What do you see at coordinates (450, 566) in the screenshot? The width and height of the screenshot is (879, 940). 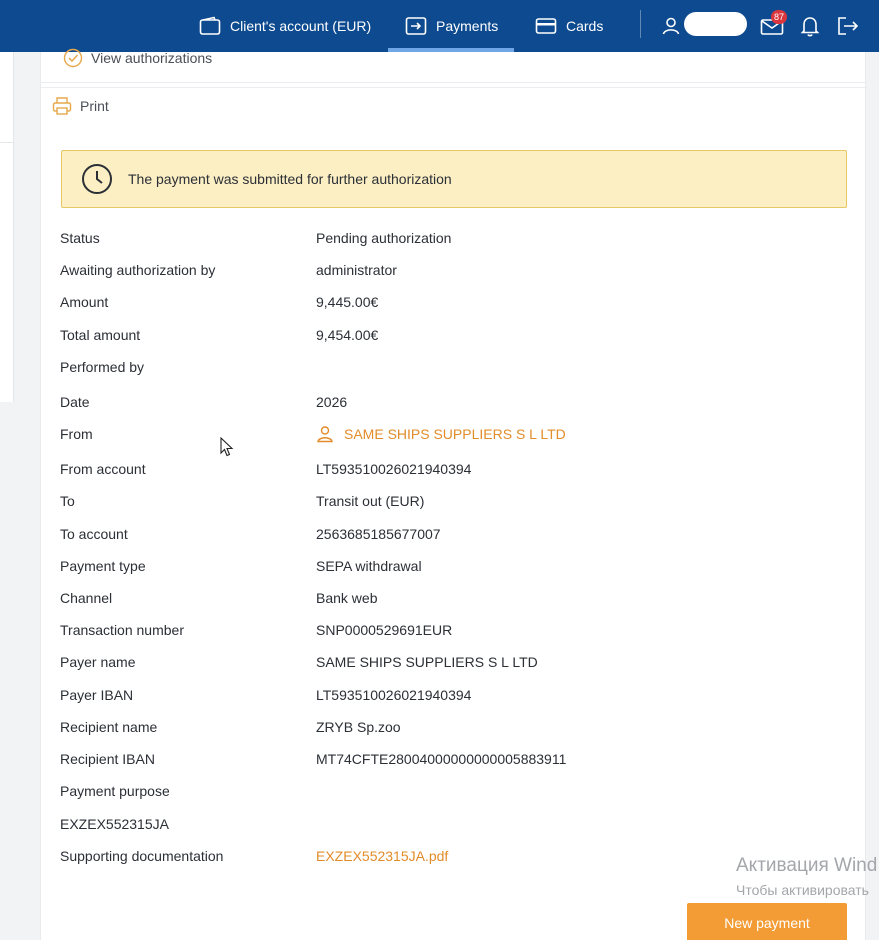 I see `detail-row-payment-type: Payment type SEPA withdrawal` at bounding box center [450, 566].